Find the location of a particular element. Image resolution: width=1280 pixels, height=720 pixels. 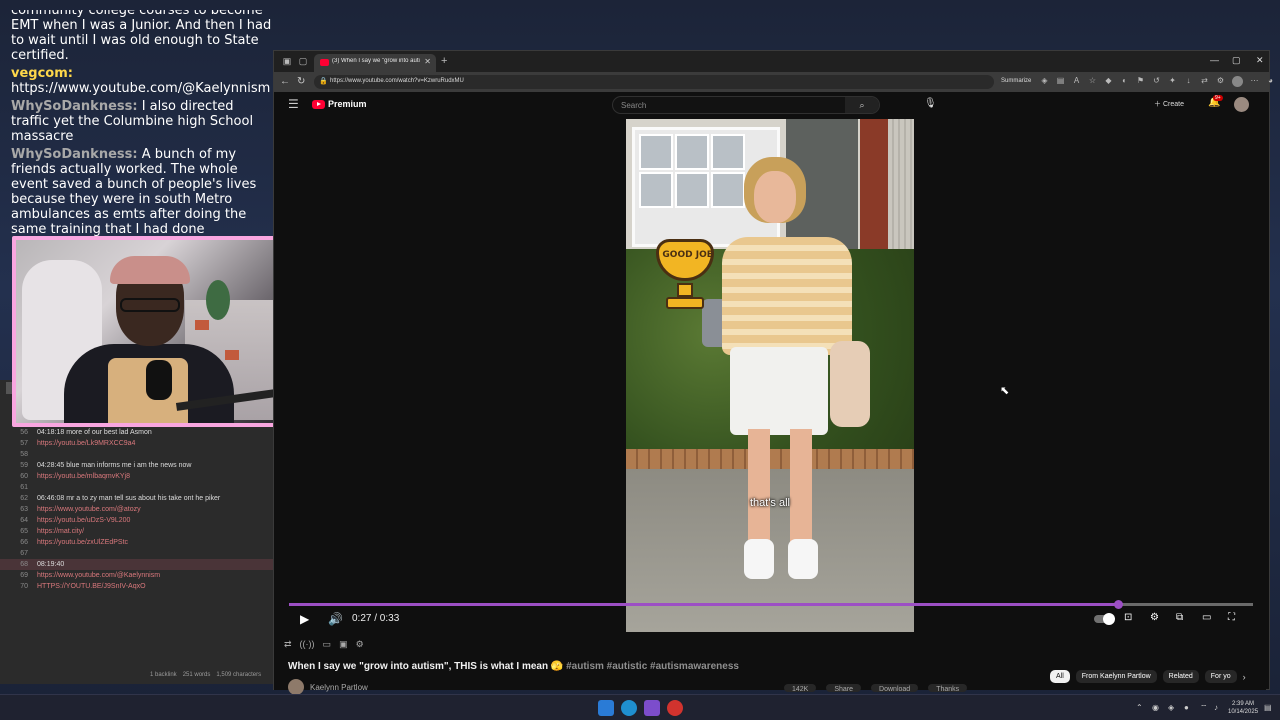

note-line: 60 https://youtu.be/mlbaqmvKYj8 is located at coordinates (136, 476).